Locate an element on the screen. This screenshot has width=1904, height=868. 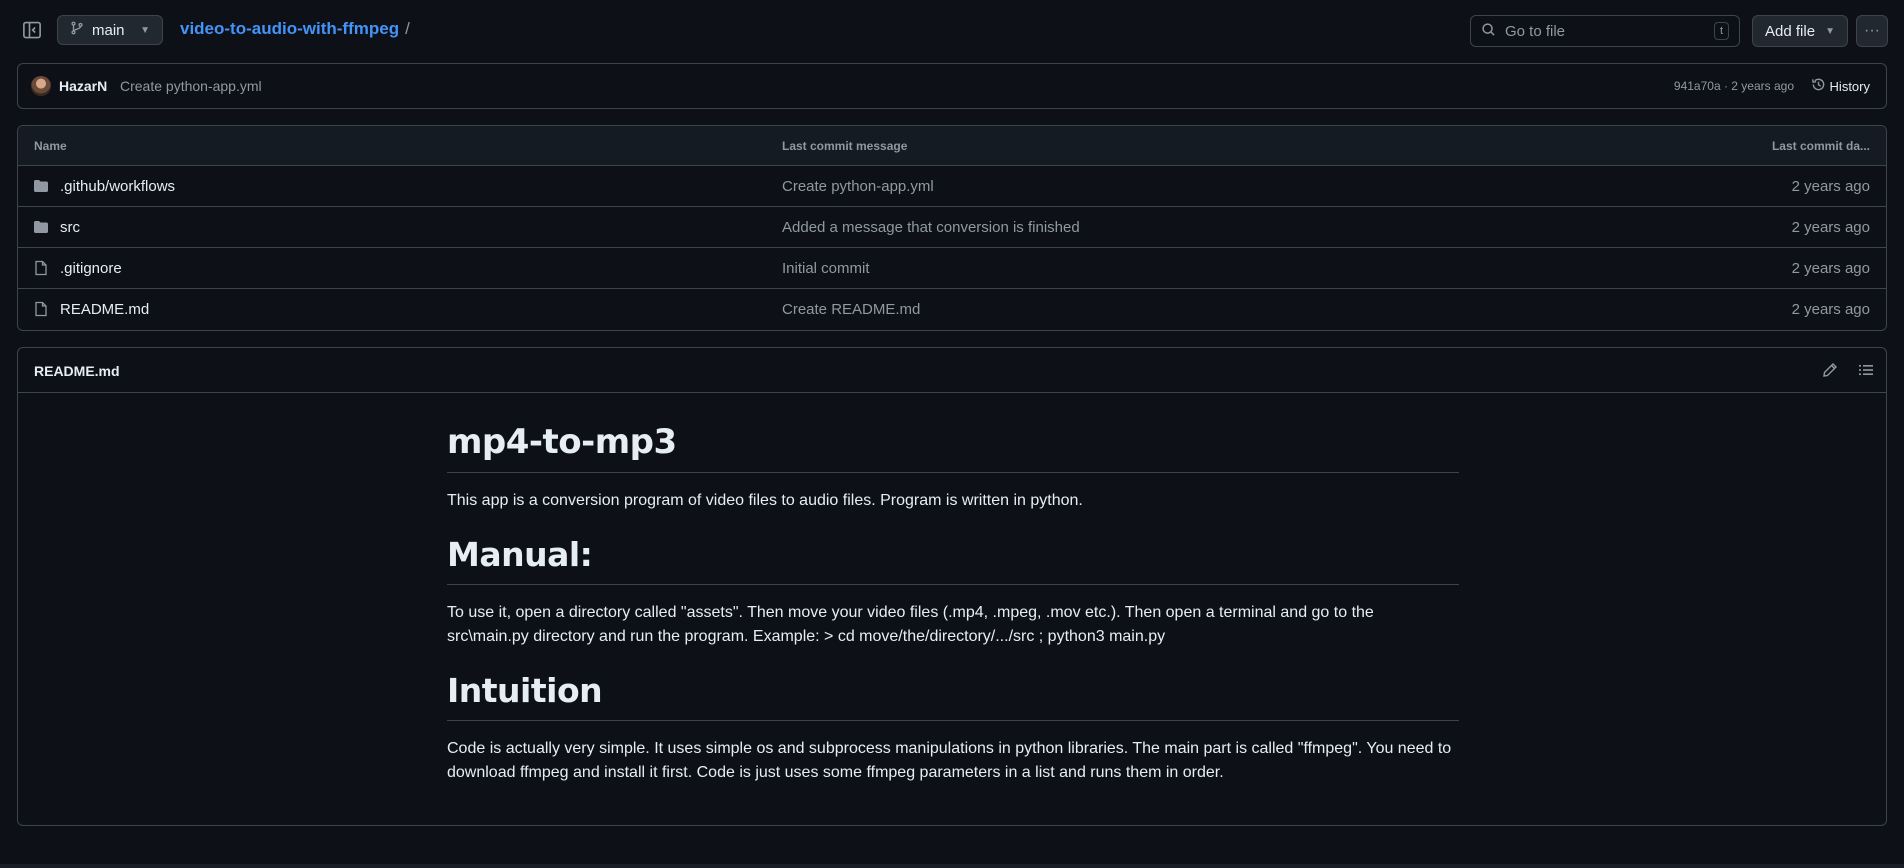
breadcrumb: video-to-audio-with-ffmpeg / is located at coordinates (295, 29).